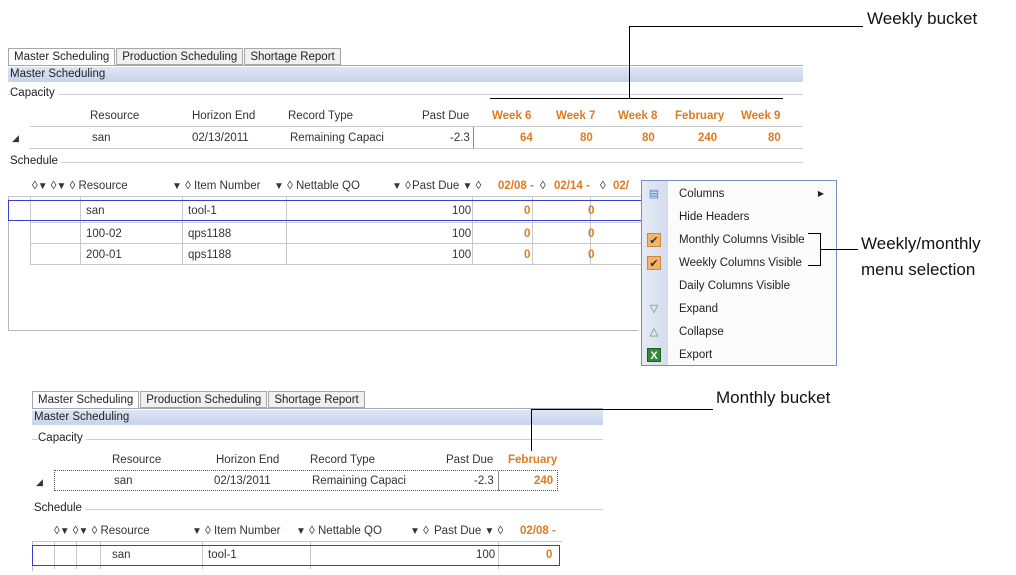 The width and height of the screenshot is (1016, 575). I want to click on schedule-row-0-d2: 0, so click(591, 211).